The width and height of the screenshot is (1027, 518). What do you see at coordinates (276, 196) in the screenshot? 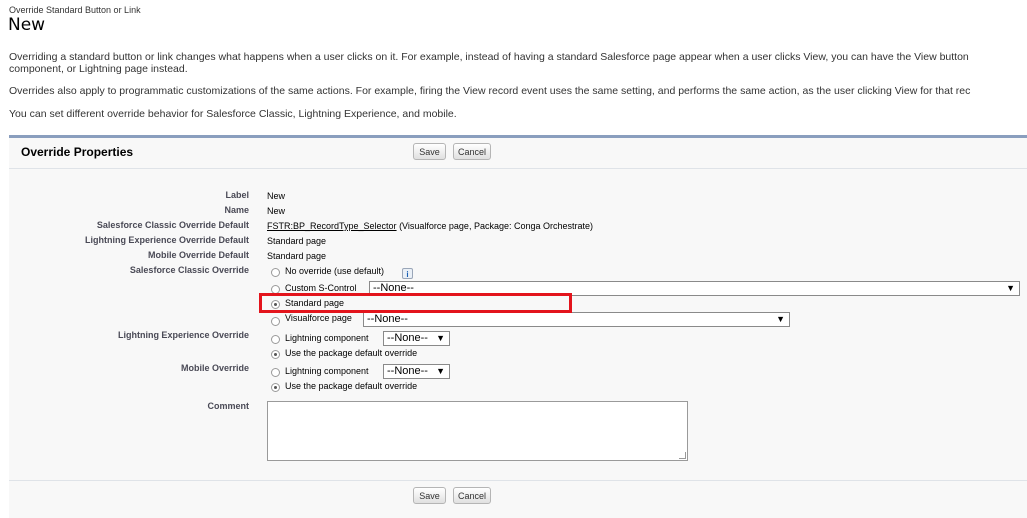
I see `label-field-value: New` at bounding box center [276, 196].